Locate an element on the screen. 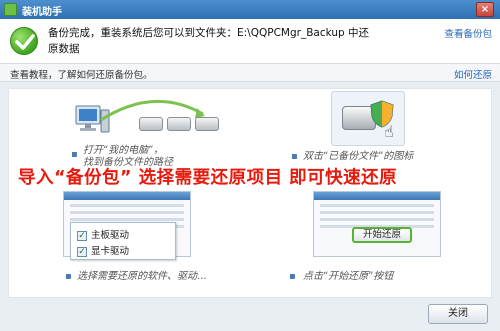 The image size is (500, 331). close-button: 关闭 is located at coordinates (458, 314).